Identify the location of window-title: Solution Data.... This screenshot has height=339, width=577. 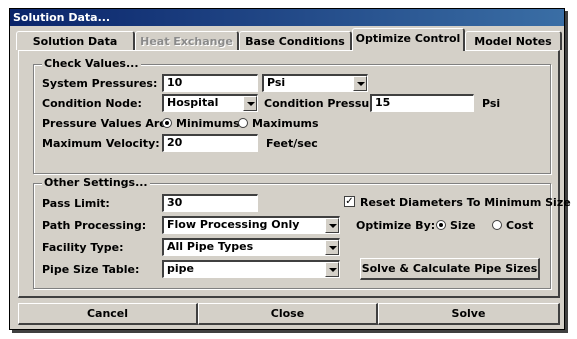
(287, 17).